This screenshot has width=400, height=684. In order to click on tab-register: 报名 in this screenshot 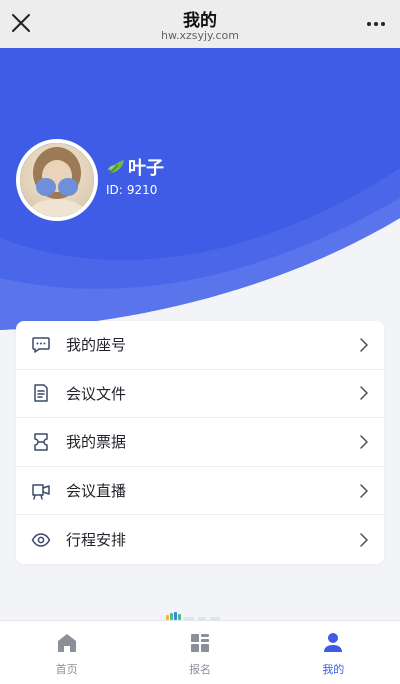, I will do `click(199, 652)`.